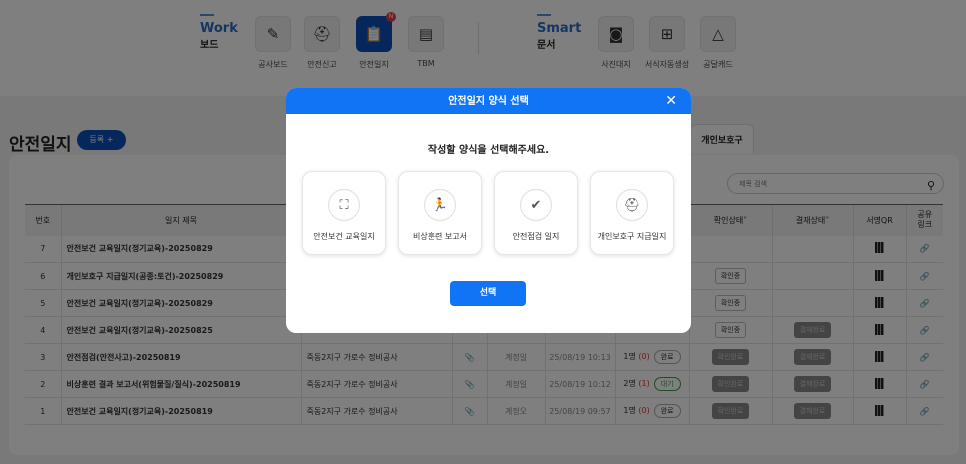 The width and height of the screenshot is (966, 464). I want to click on option-label: 안전보건 교육일지, so click(344, 236).